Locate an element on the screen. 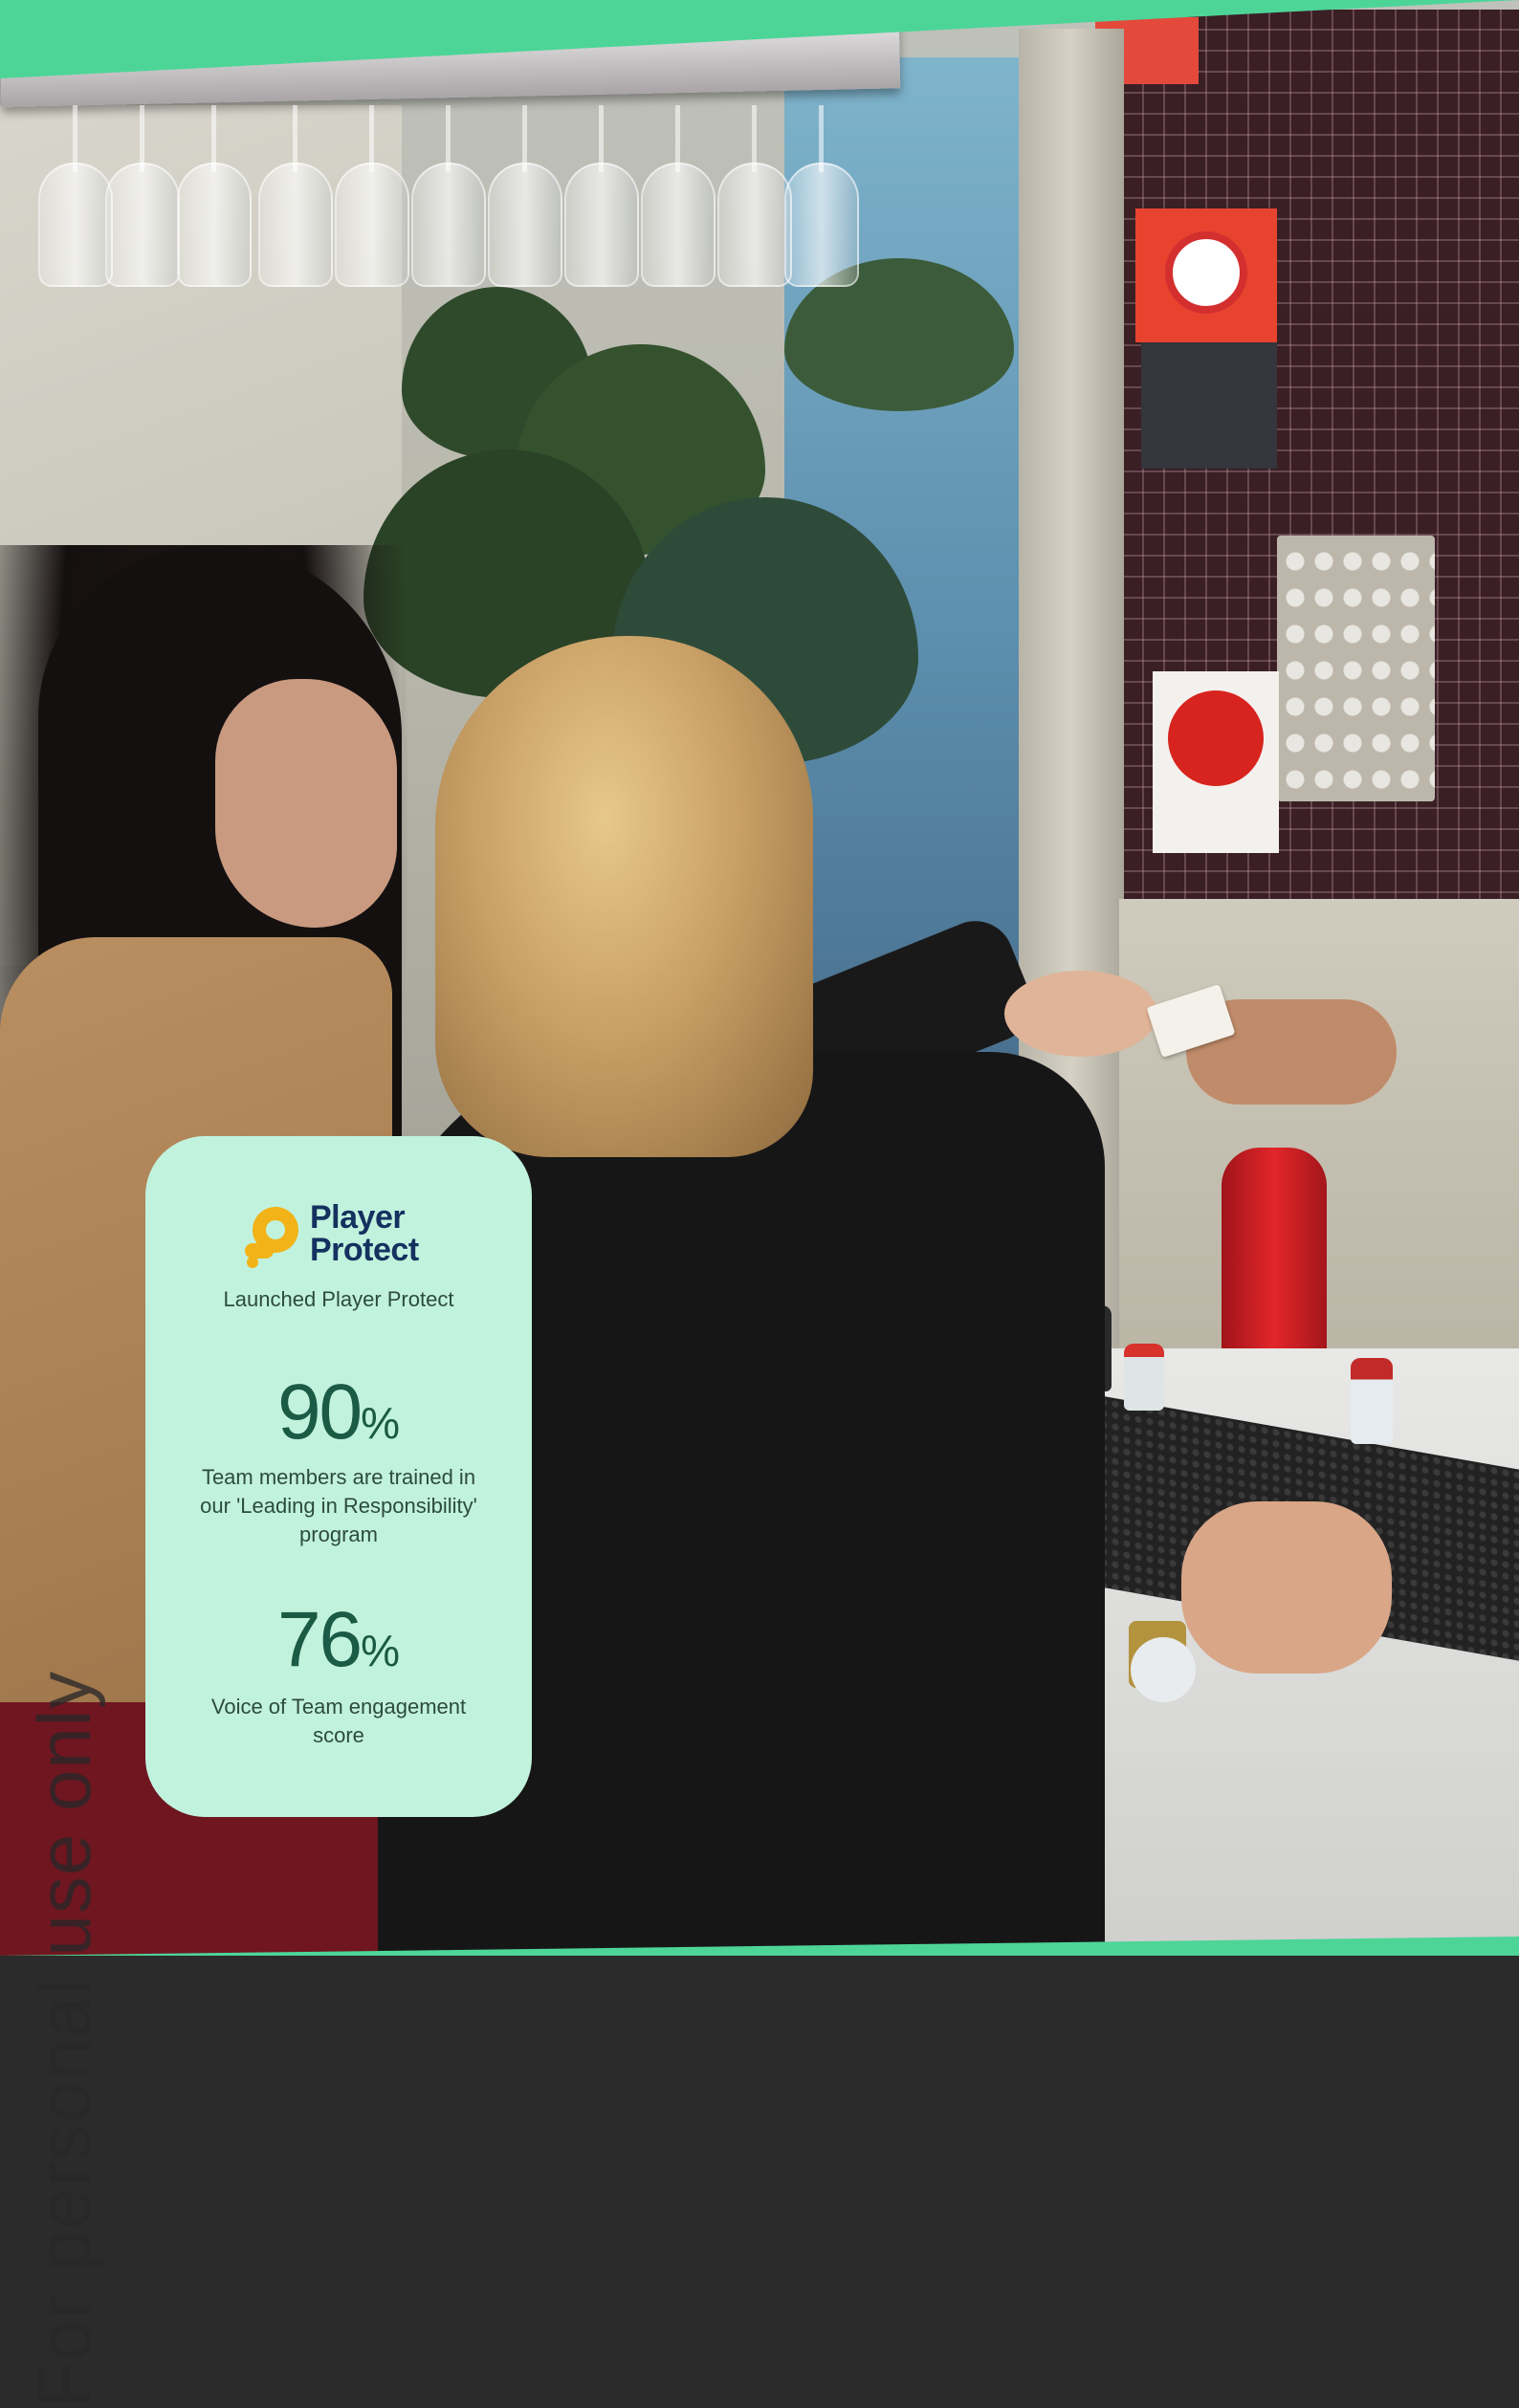 The width and height of the screenshot is (1519, 2408). launch-caption: Launched Player Protect is located at coordinates (338, 1299).